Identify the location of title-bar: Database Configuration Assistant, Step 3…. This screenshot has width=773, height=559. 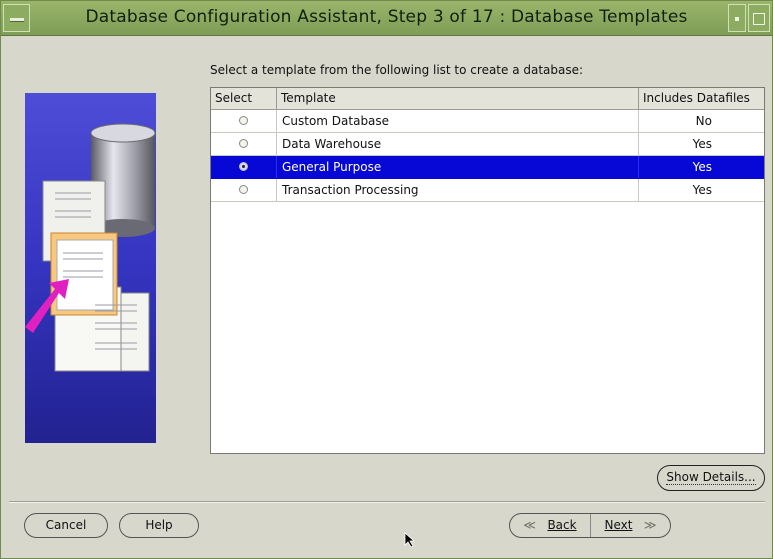
(386, 18).